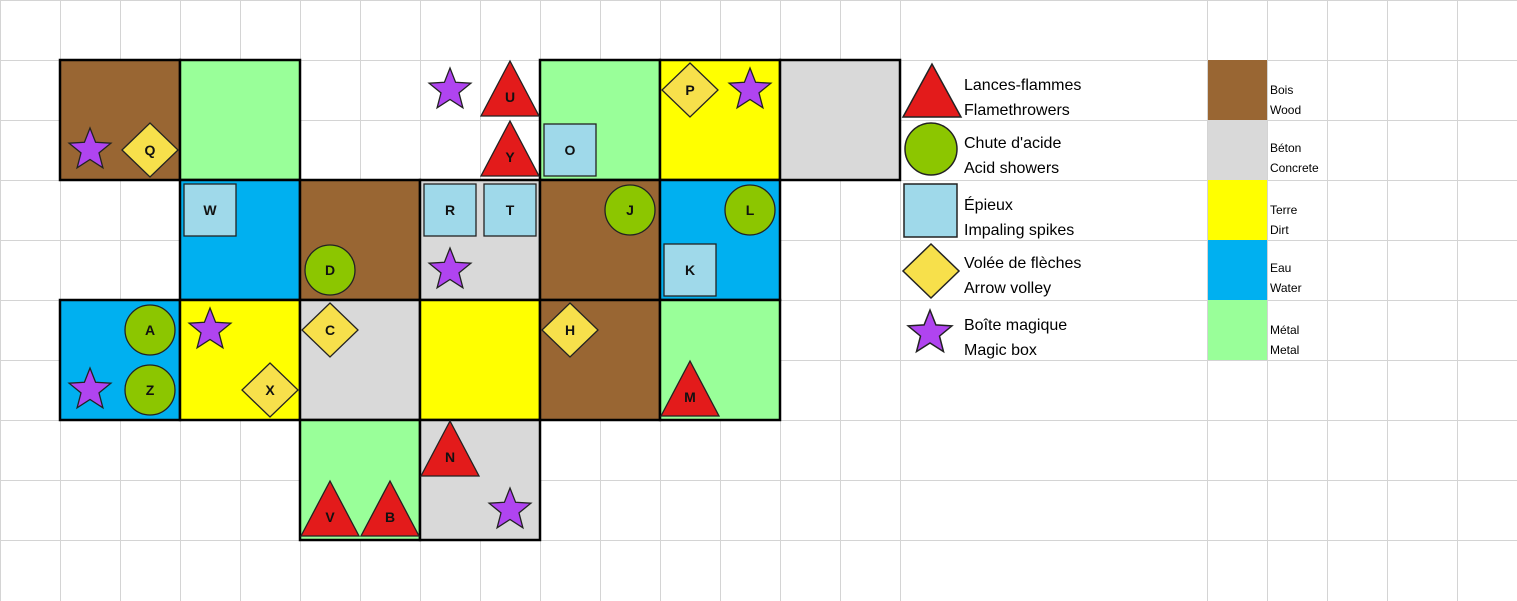  I want to click on material-label-fr: Métal, so click(1284, 330).